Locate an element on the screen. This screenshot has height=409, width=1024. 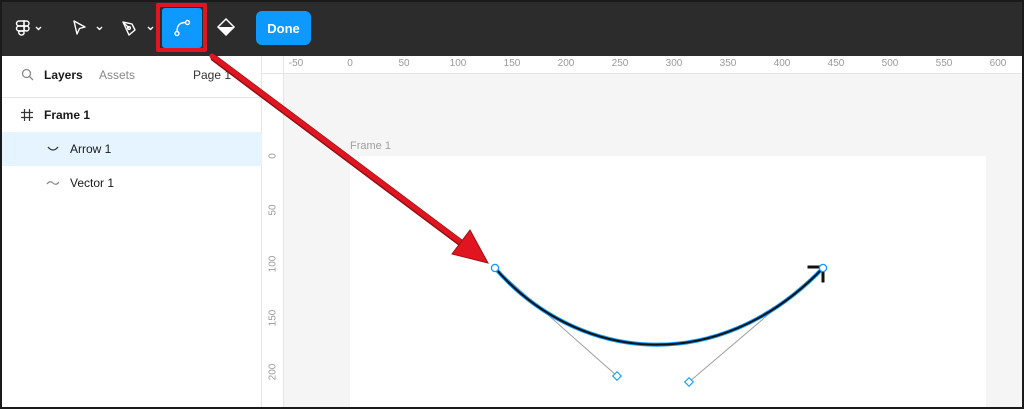
pen-icon is located at coordinates (138, 28).